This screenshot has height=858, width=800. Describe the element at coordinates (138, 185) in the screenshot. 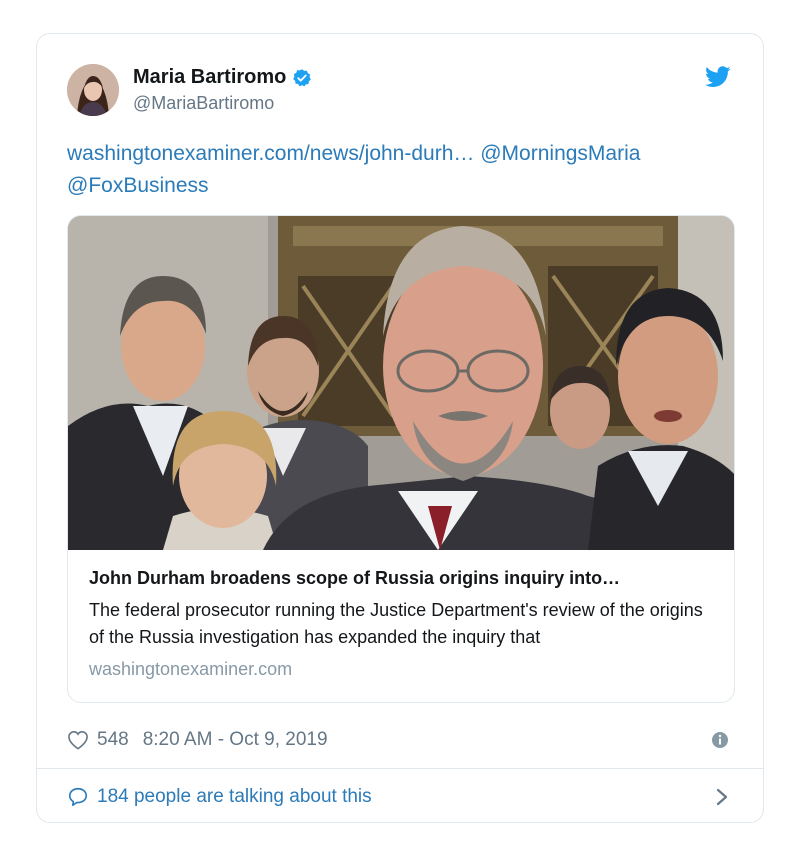

I see `mention-foxbusiness: @FoxBusiness` at that location.